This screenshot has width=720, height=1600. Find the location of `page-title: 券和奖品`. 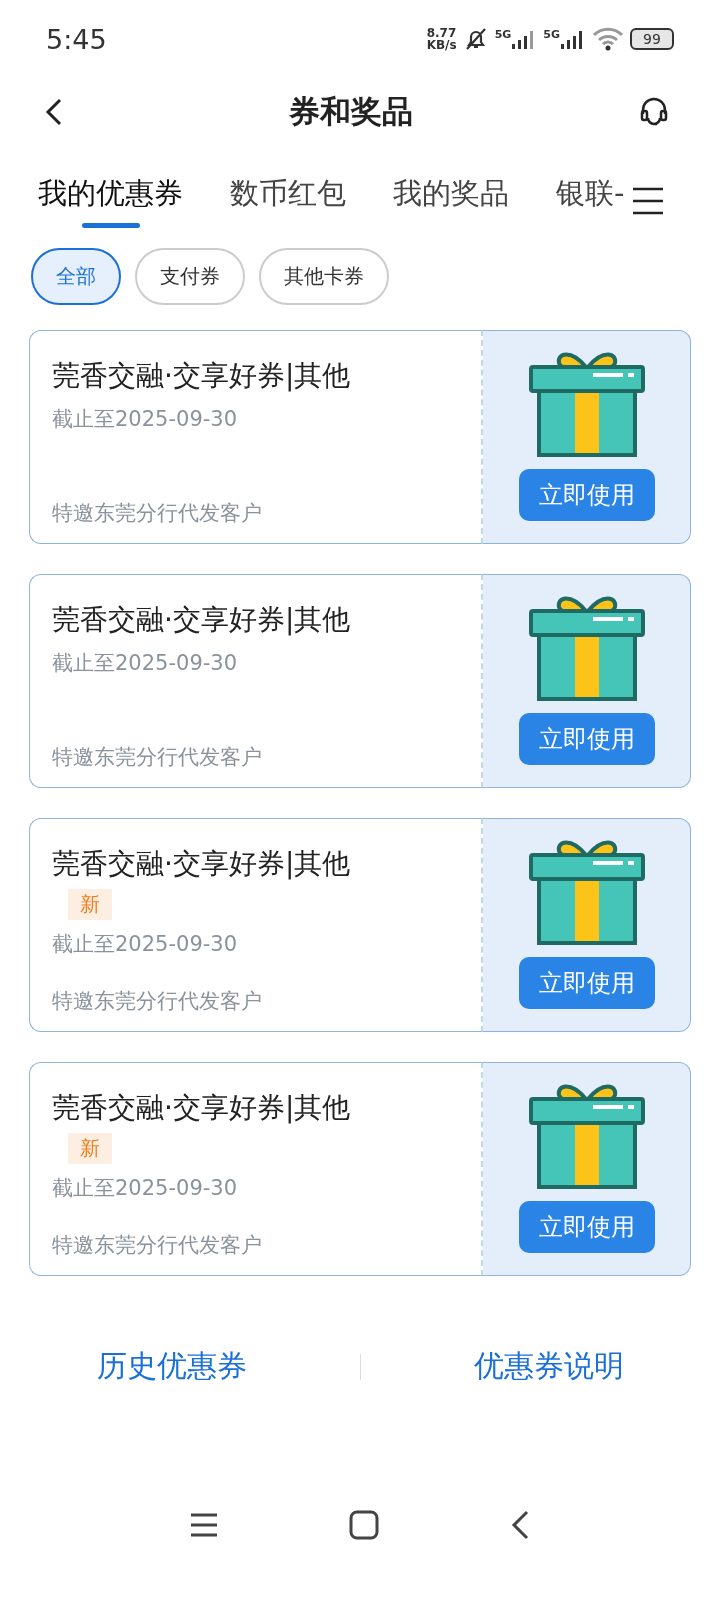

page-title: 券和奖品 is located at coordinates (351, 111).